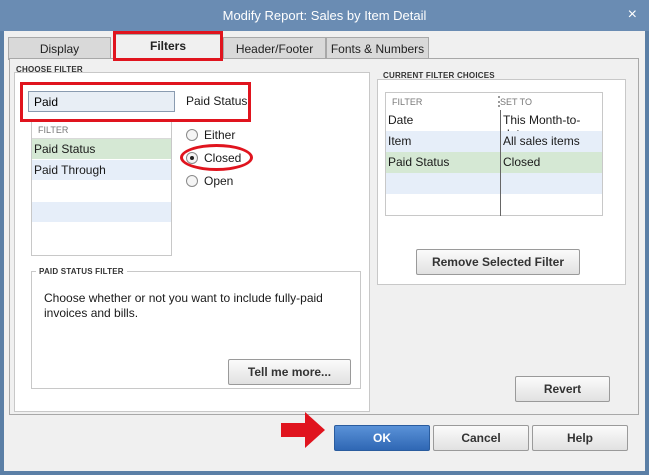  I want to click on tab-fonts-numbers-label: Fonts & Numbers, so click(377, 49).